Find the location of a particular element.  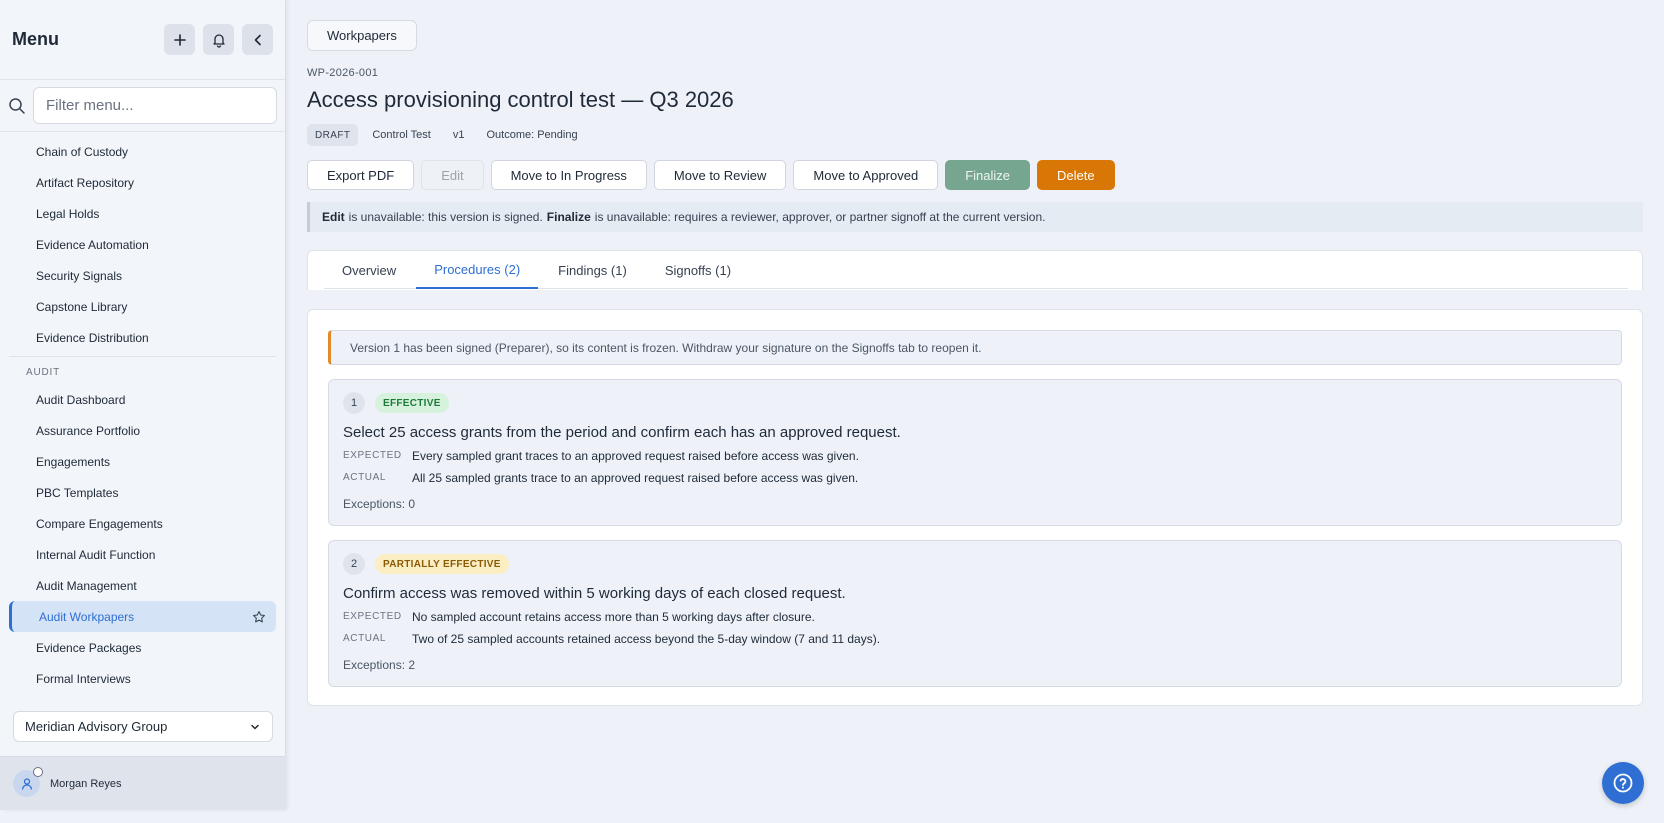

sidebar-section-audit: AUDIT is located at coordinates (43, 372).